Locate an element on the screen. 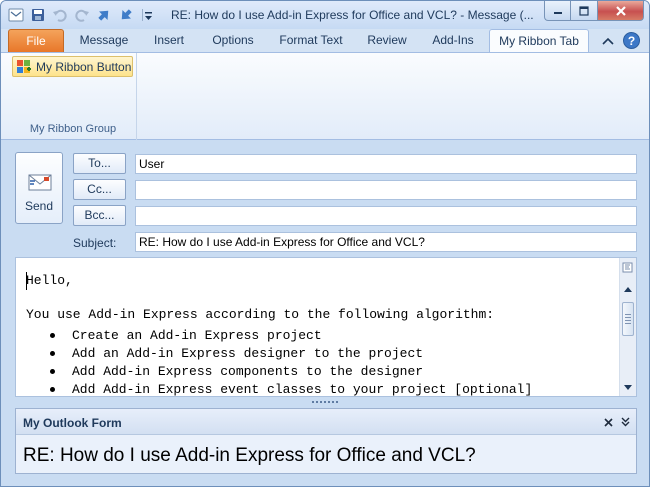  minimize-icon is located at coordinates (557, 12).